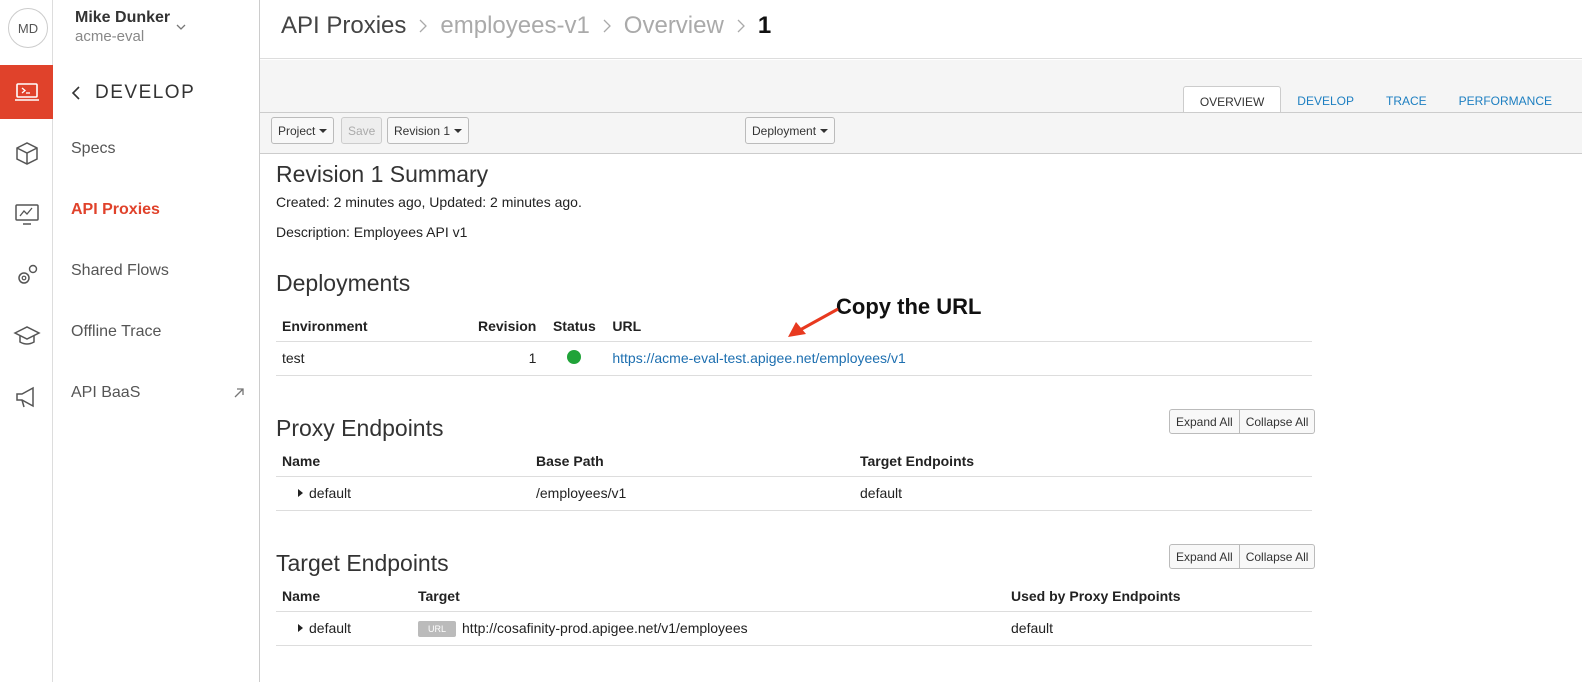 Image resolution: width=1582 pixels, height=682 pixels. I want to click on tab-bar: OVERVIEW DEVELOP TRACE PERFORMANCE, so click(1375, 99).